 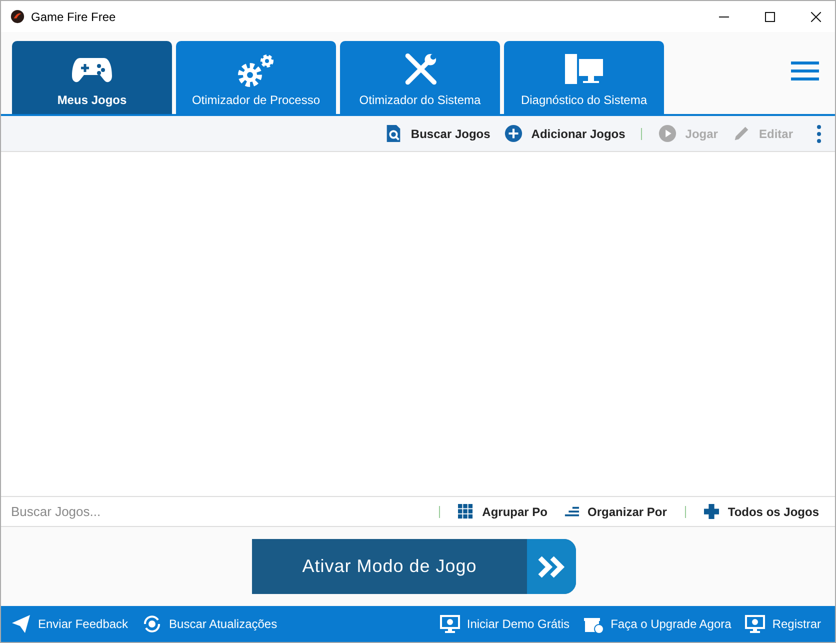 I want to click on menu-icon, so click(x=805, y=71).